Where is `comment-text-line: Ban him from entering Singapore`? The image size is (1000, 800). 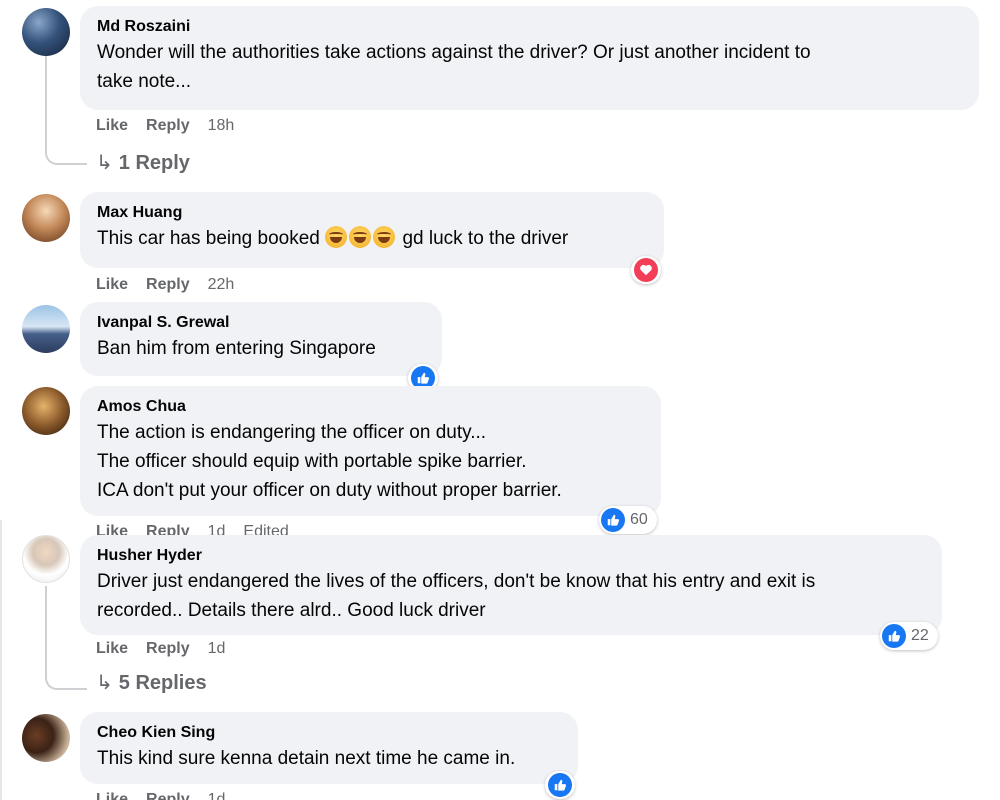
comment-text-line: Ban him from entering Singapore is located at coordinates (236, 348).